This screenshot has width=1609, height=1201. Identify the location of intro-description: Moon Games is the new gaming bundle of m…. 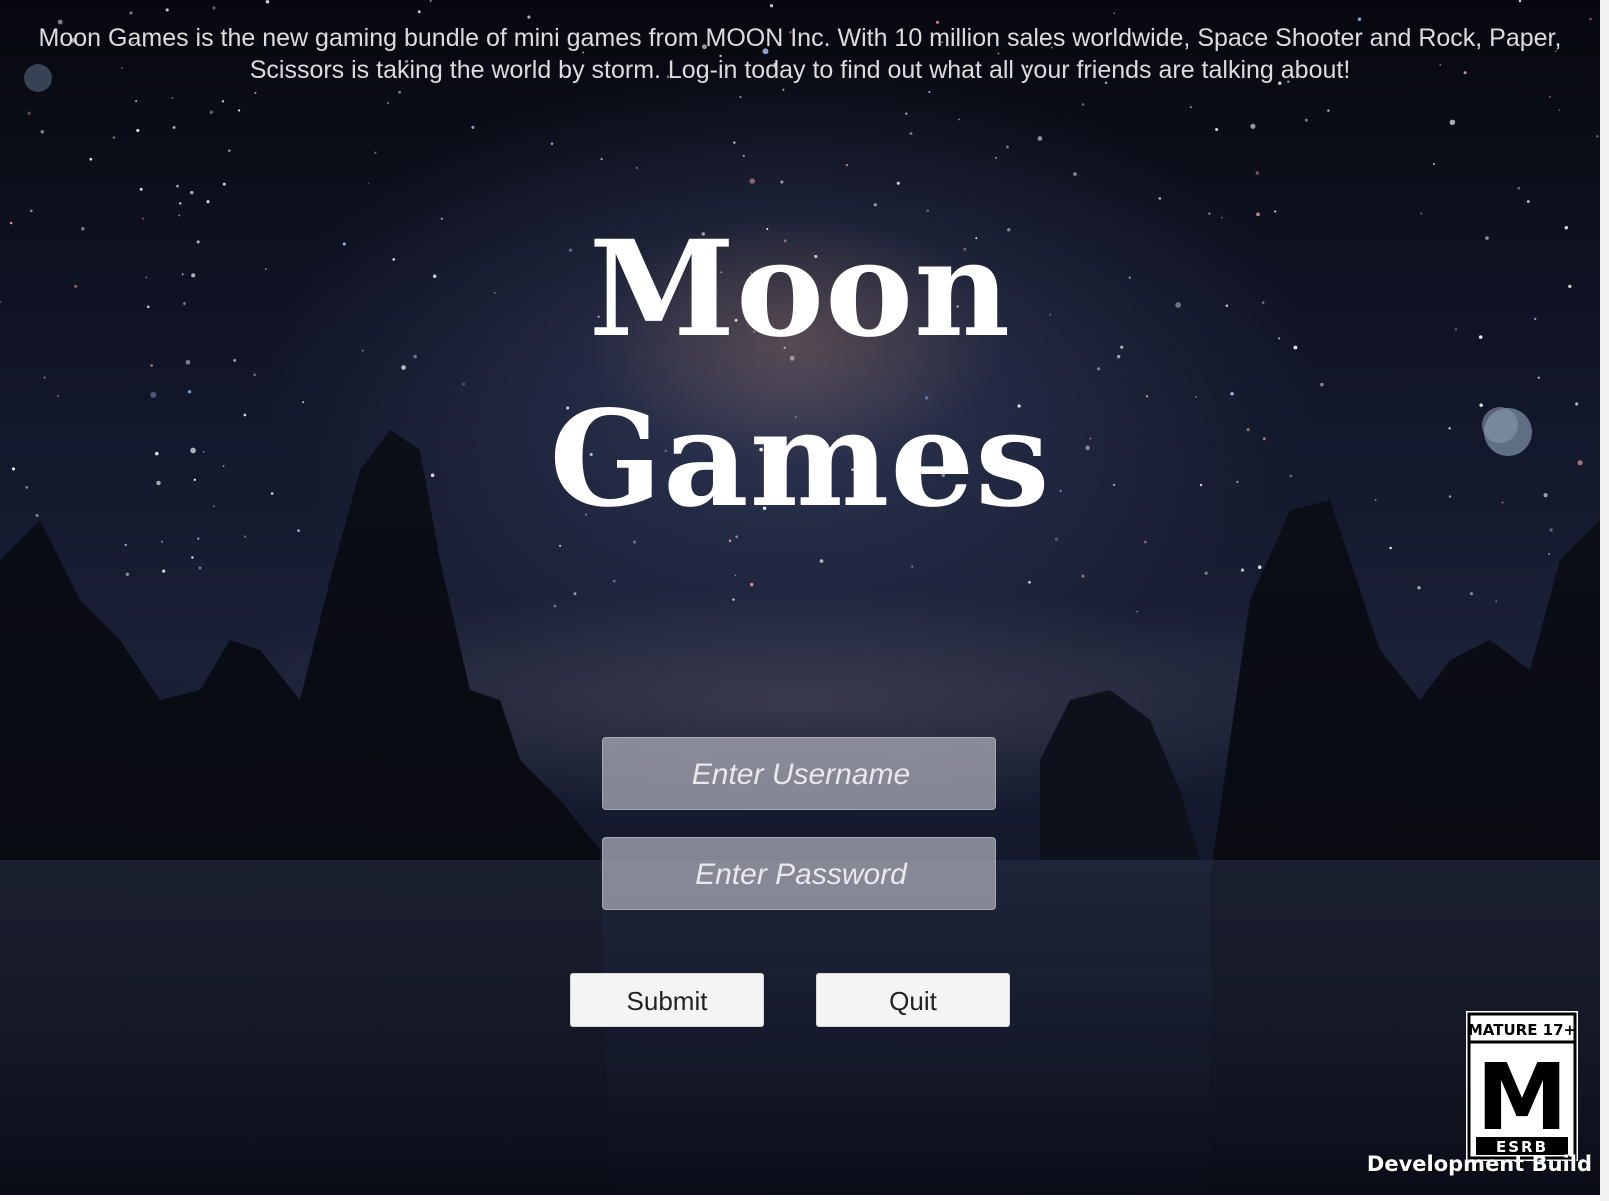
(800, 54).